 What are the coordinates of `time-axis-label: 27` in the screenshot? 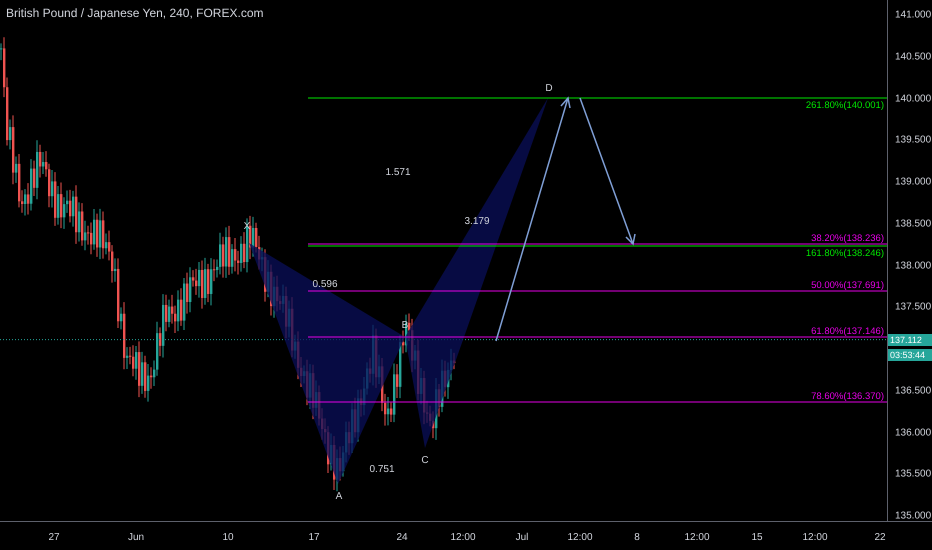 It's located at (54, 537).